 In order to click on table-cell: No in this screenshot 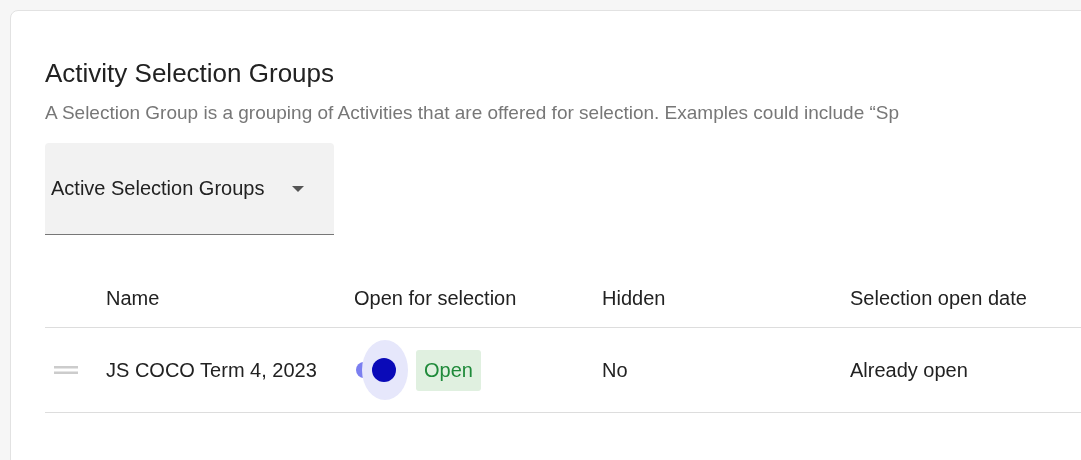, I will do `click(615, 370)`.